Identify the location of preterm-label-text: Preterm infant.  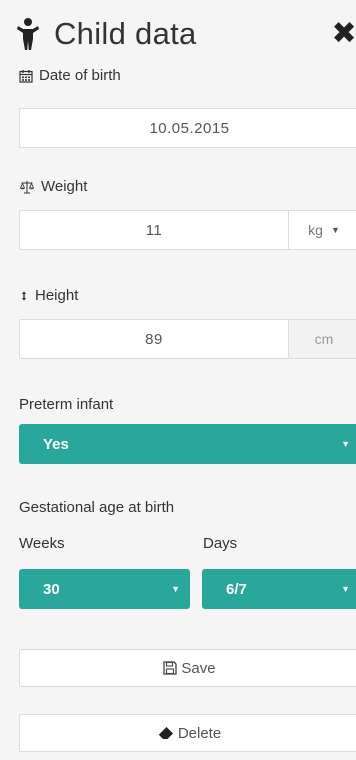
(66, 404).